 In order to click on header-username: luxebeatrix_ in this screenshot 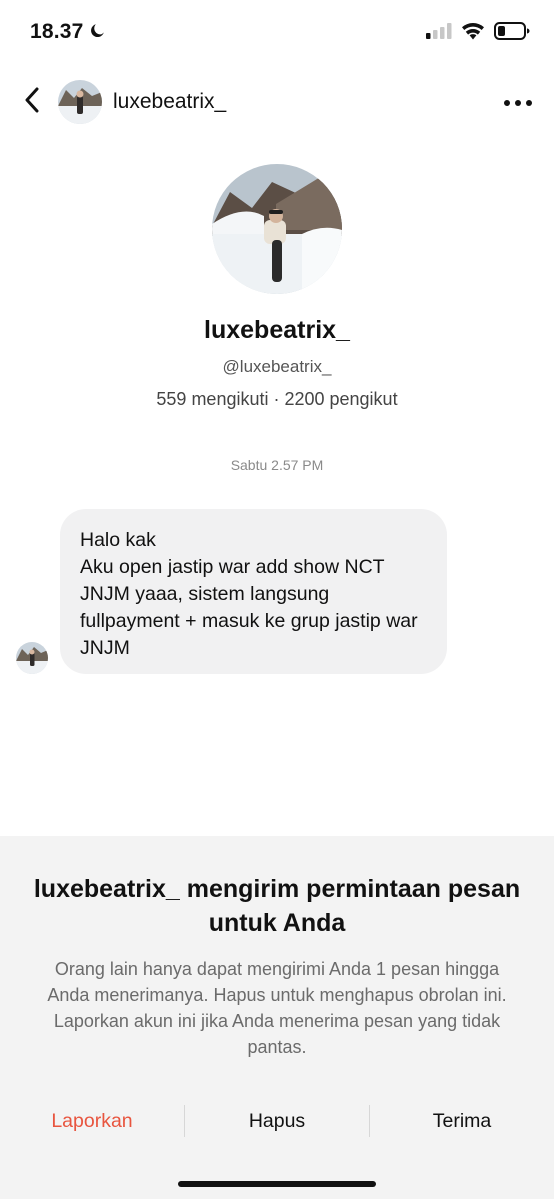, I will do `click(169, 102)`.